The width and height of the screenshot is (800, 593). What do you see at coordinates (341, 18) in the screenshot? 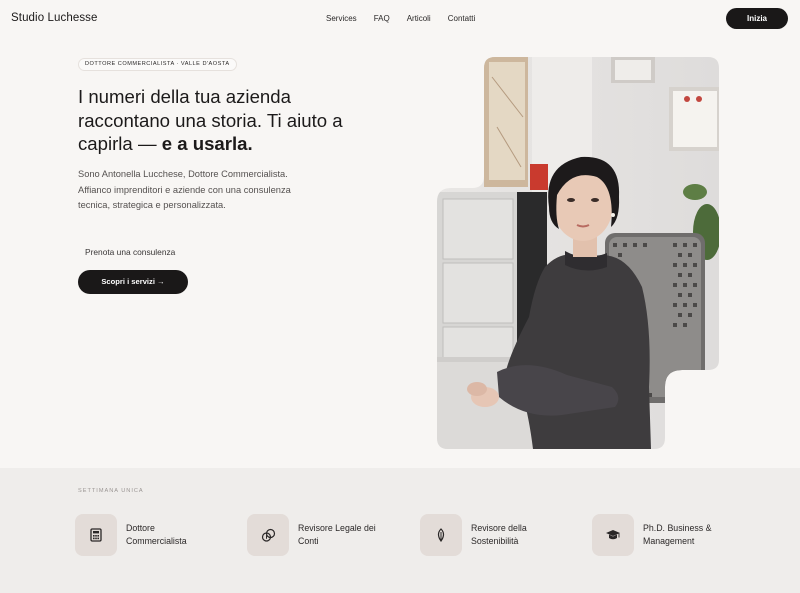
I see `nav-link-services: Services` at bounding box center [341, 18].